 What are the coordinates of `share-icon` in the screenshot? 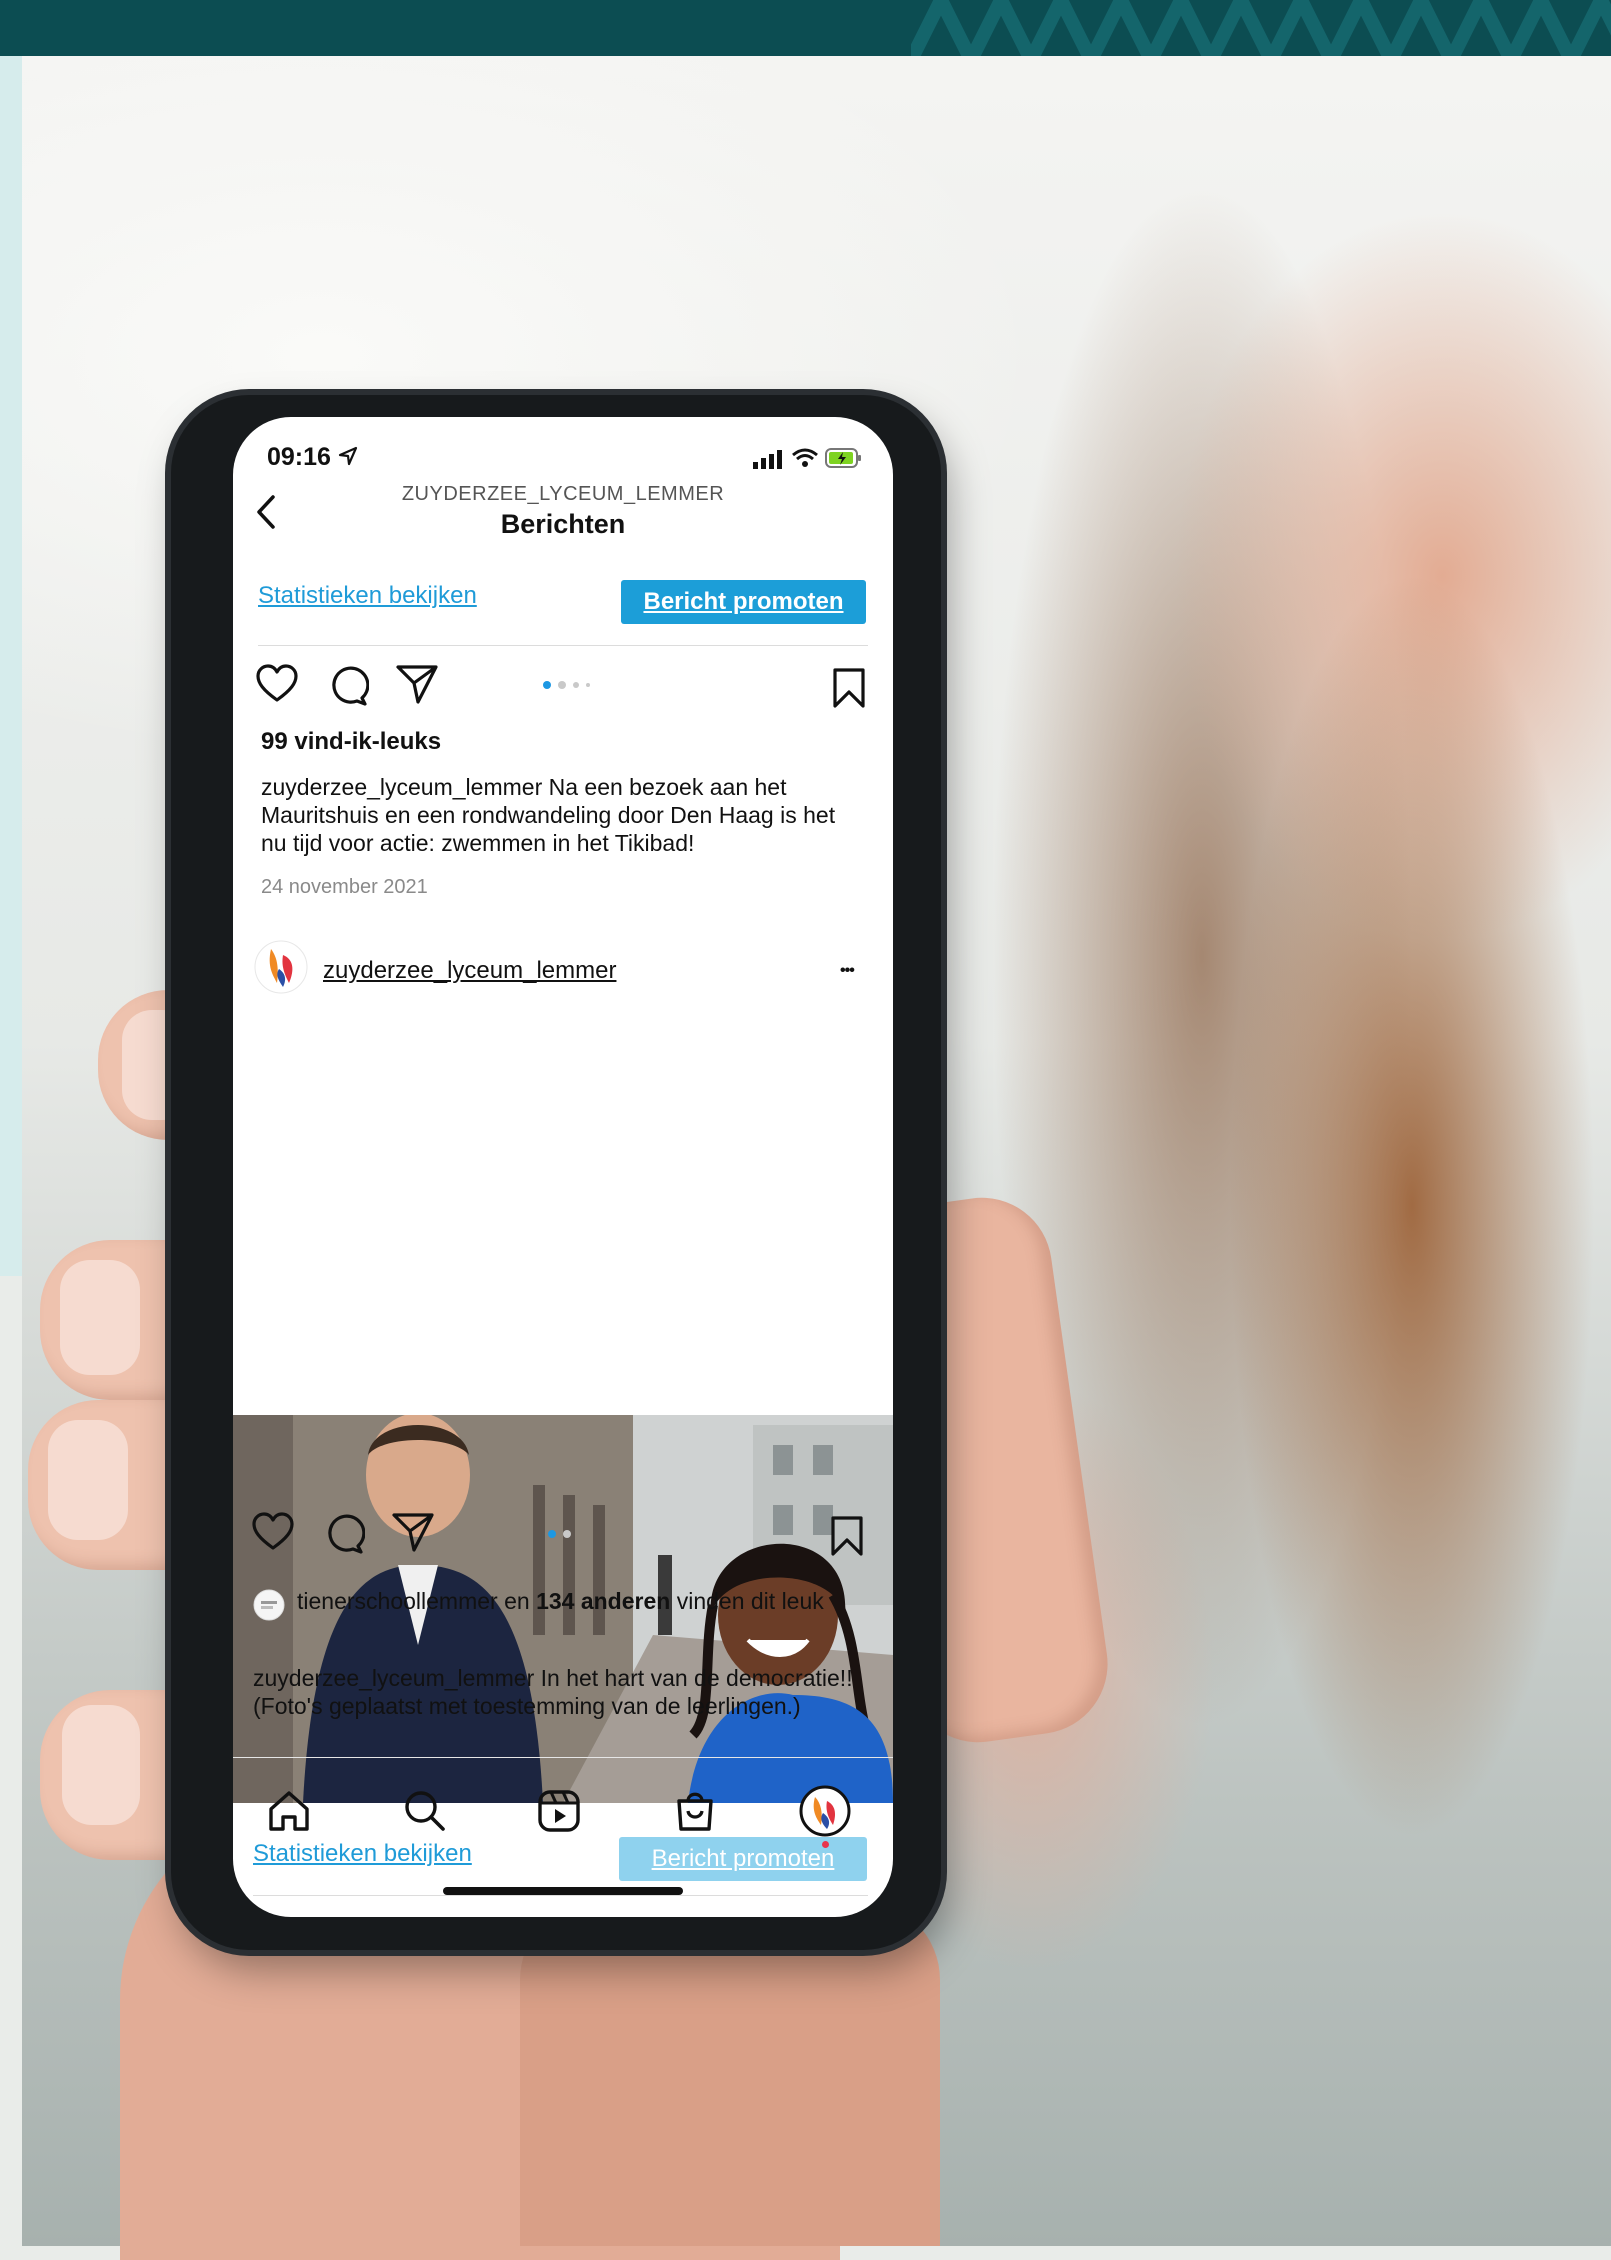 It's located at (413, 1532).